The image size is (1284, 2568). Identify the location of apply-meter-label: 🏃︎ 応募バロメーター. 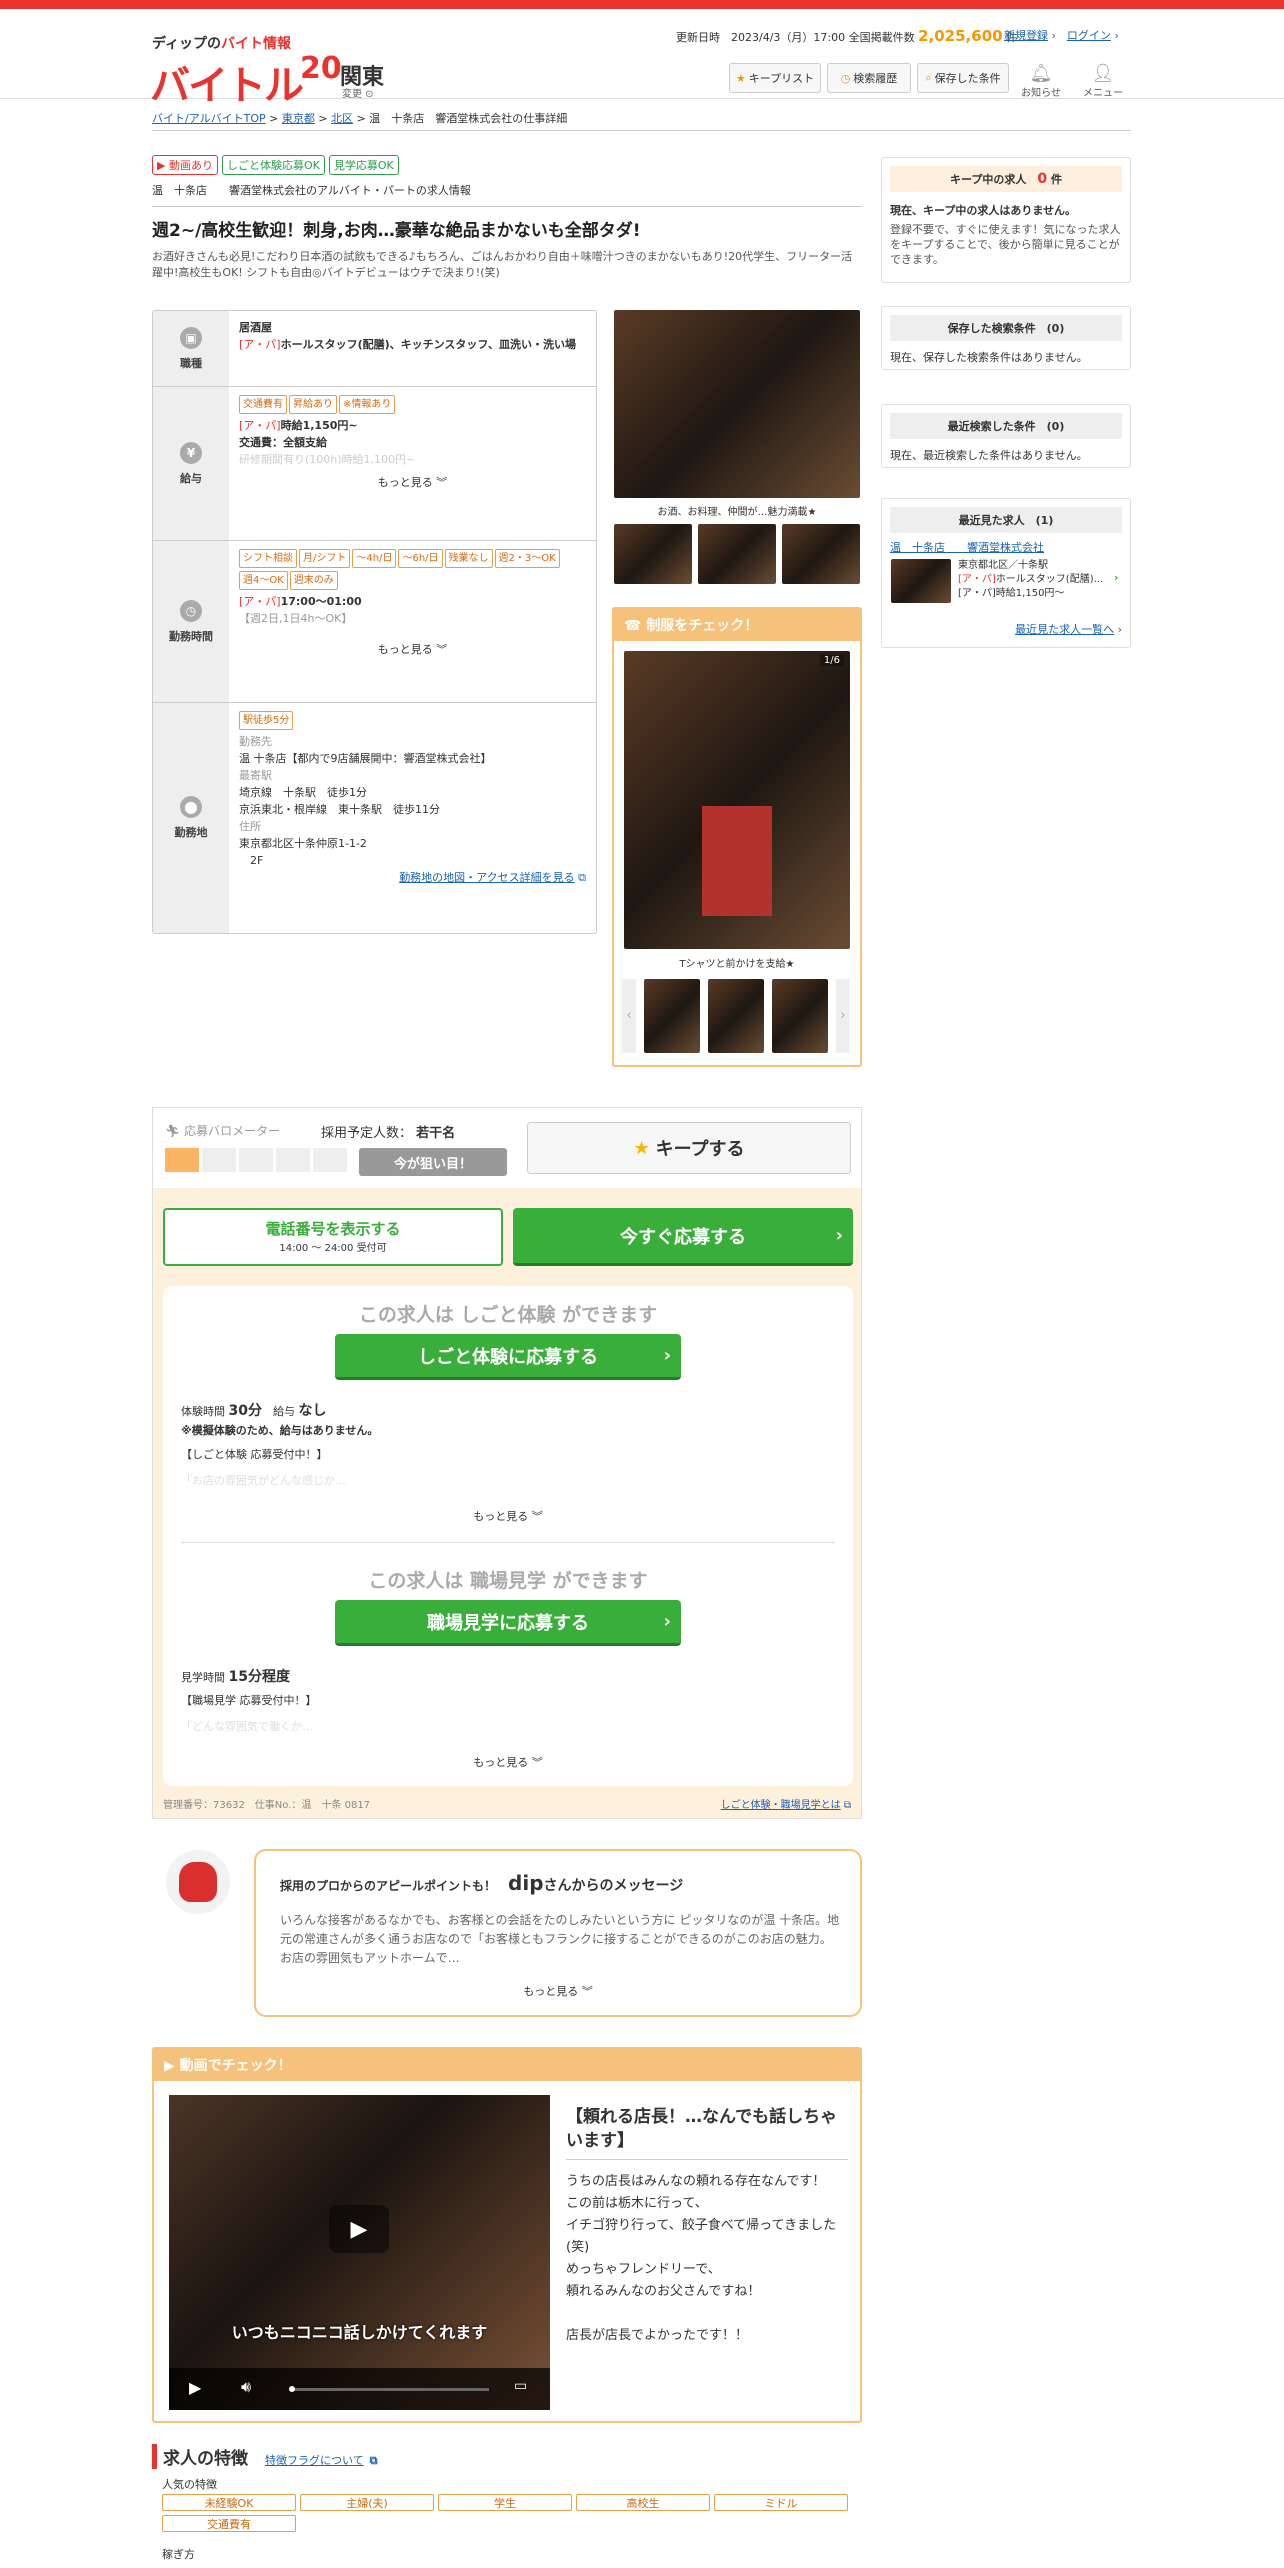
(223, 1131).